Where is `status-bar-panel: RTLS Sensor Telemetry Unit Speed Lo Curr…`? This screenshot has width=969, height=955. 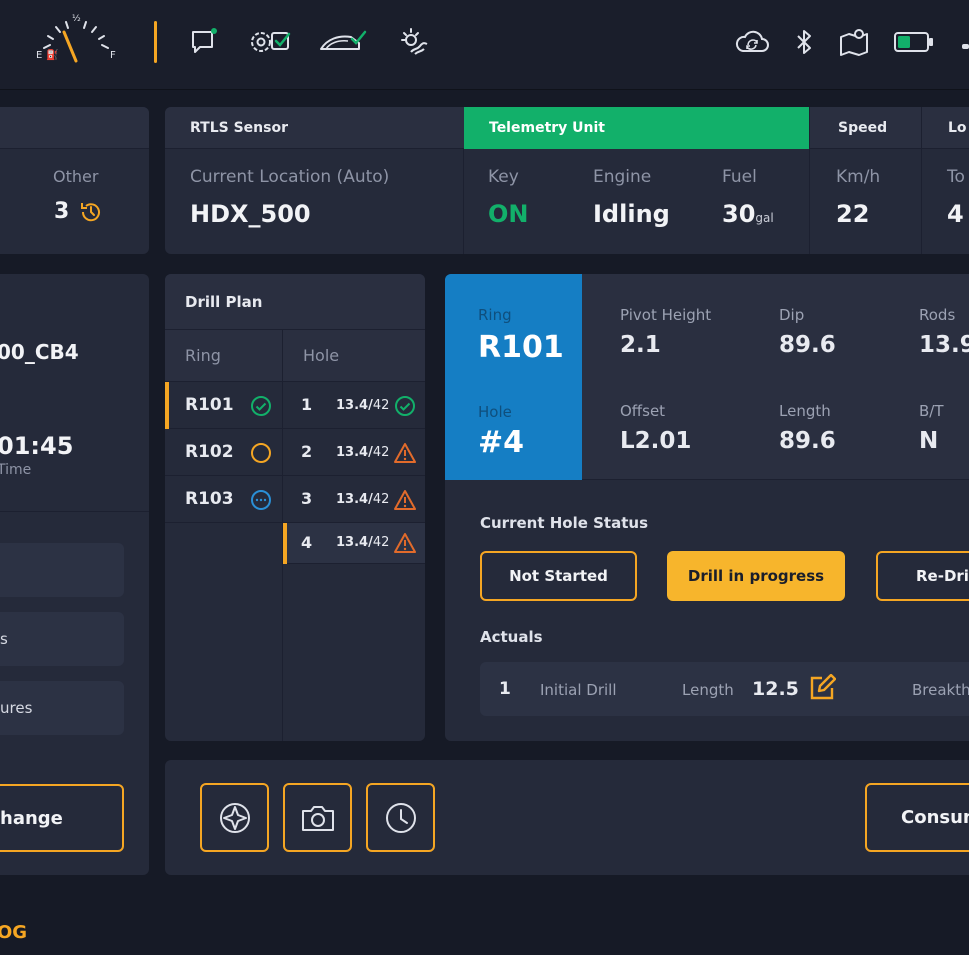
status-bar-panel: RTLS Sensor Telemetry Unit Speed Lo Curr… is located at coordinates (567, 180).